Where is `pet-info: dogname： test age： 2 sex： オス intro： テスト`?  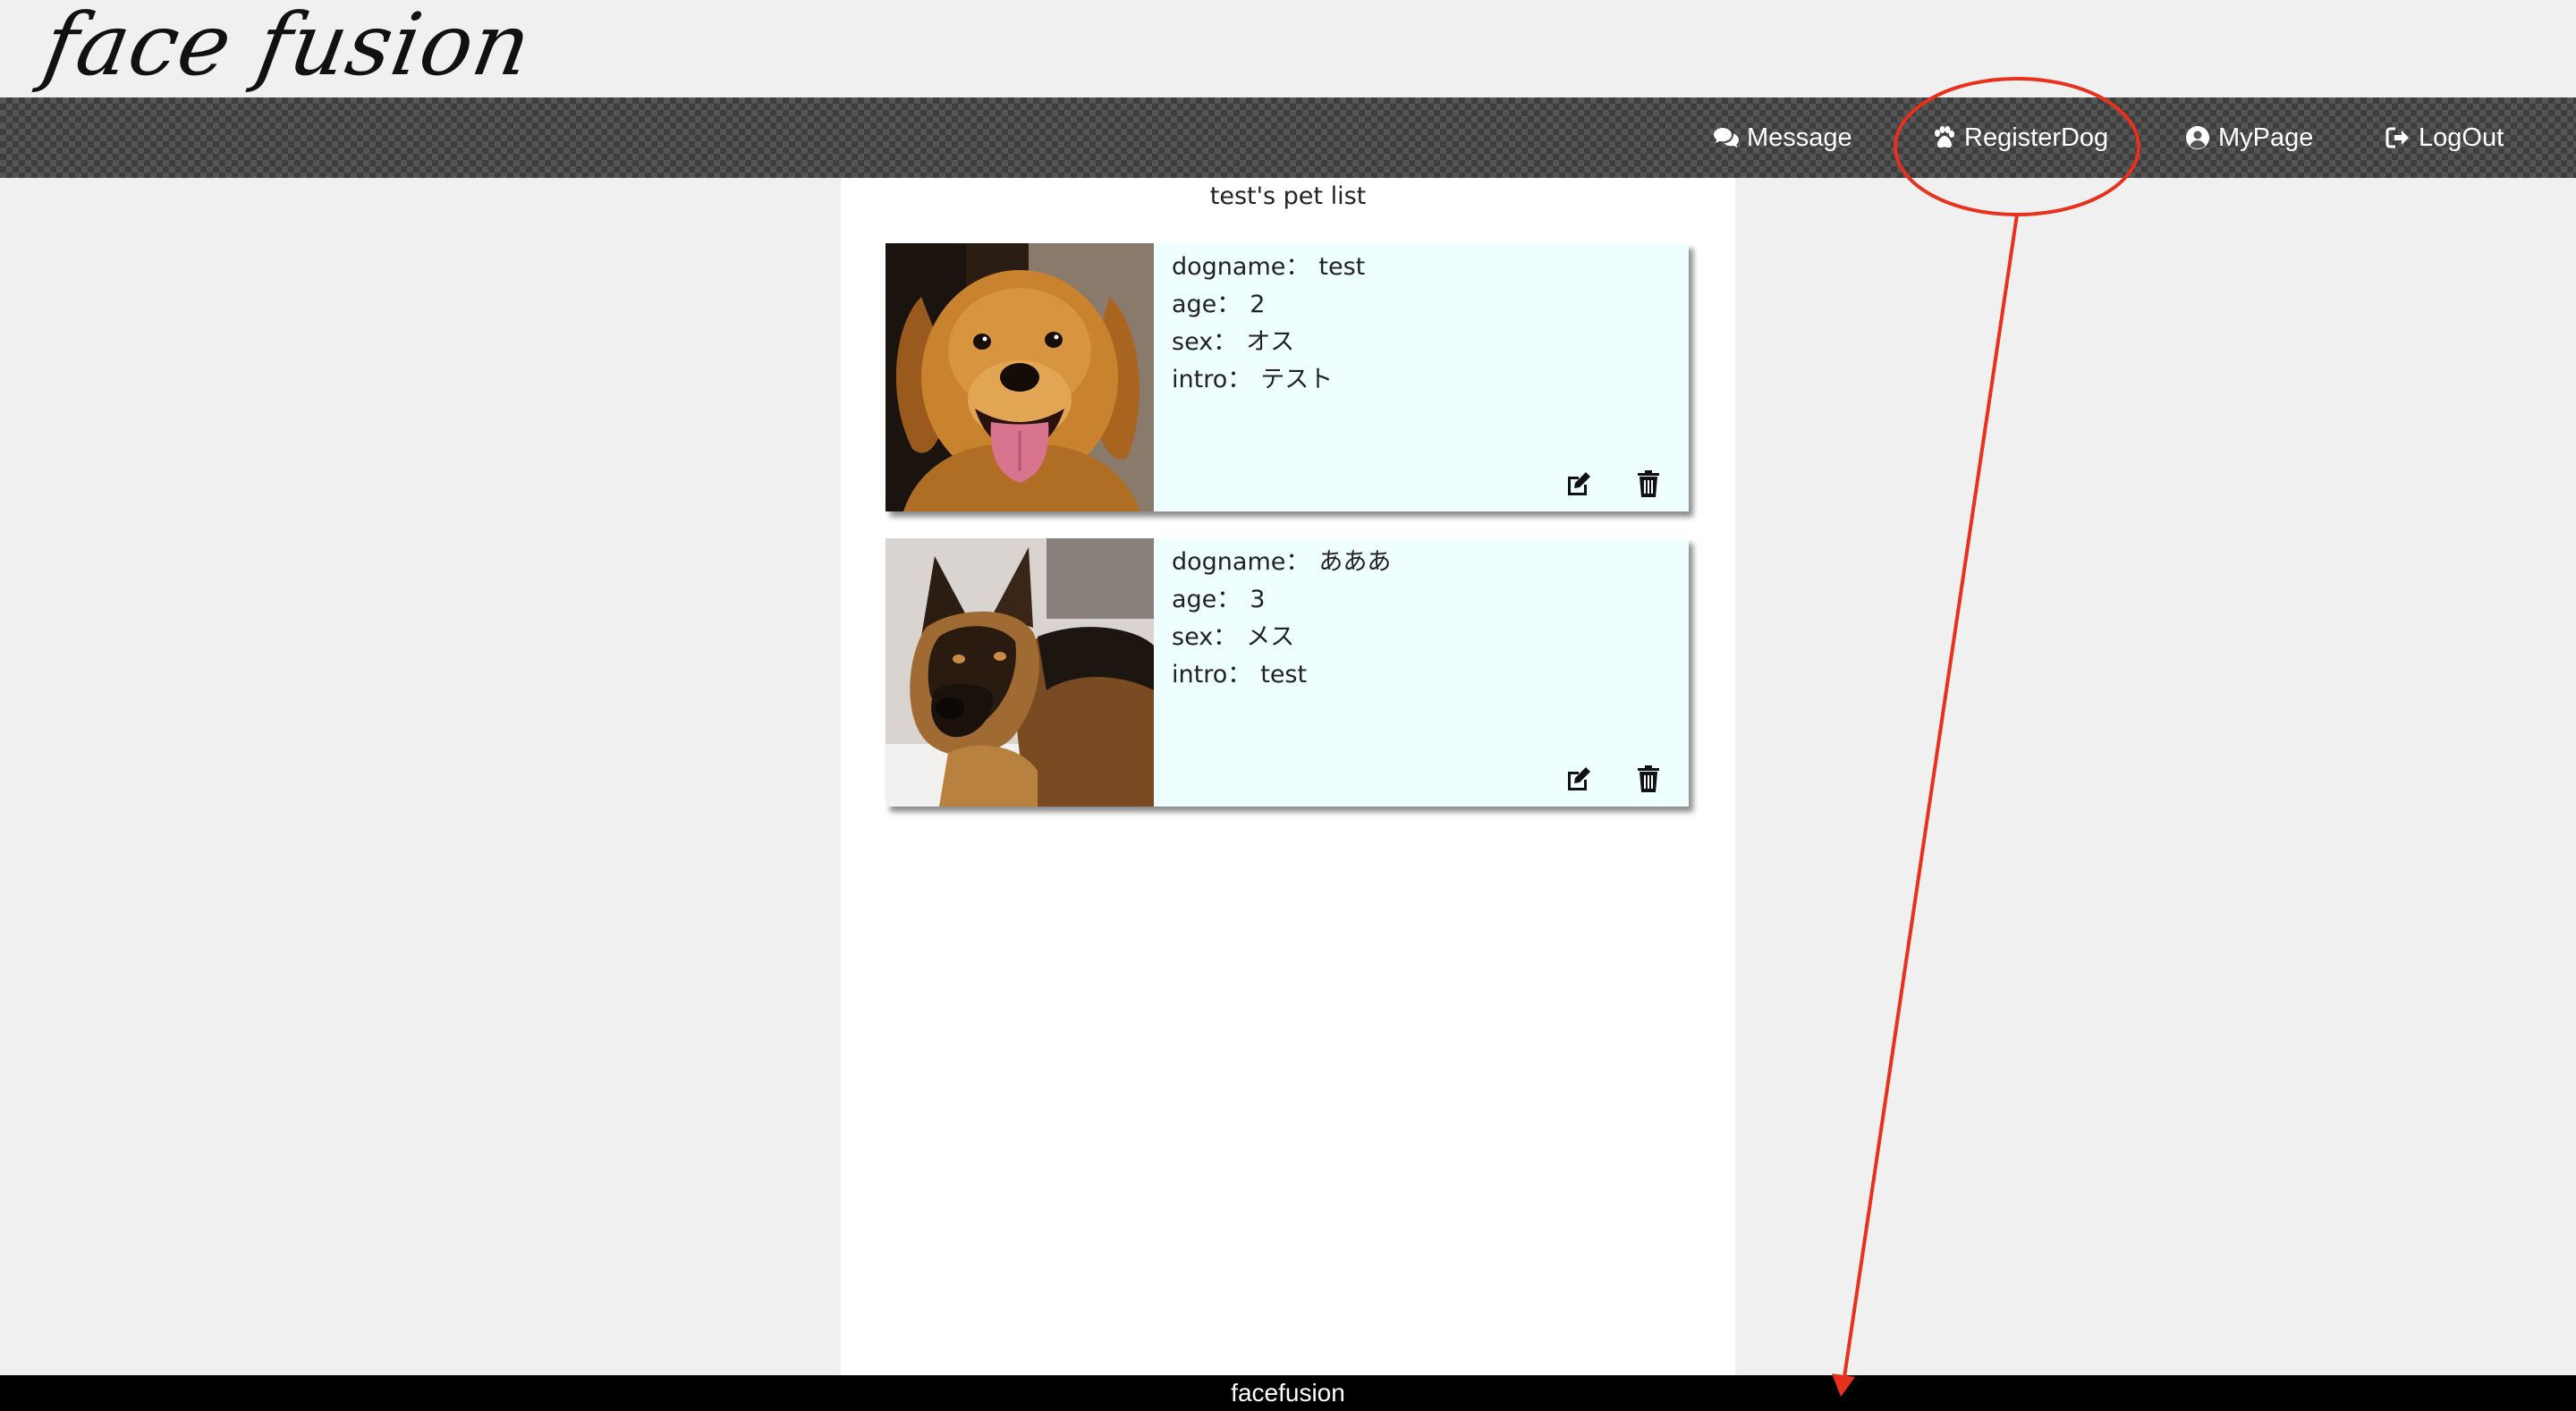
pet-info: dogname： test age： 2 sex： オス intro： テスト is located at coordinates (1422, 324).